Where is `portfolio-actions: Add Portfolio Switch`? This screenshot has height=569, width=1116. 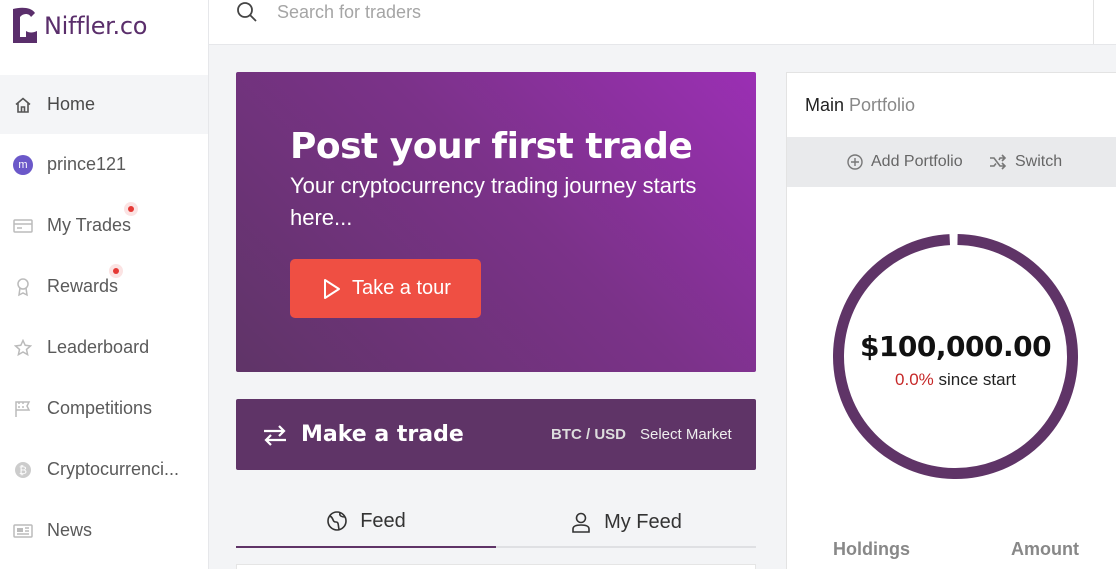
portfolio-actions: Add Portfolio Switch is located at coordinates (951, 162).